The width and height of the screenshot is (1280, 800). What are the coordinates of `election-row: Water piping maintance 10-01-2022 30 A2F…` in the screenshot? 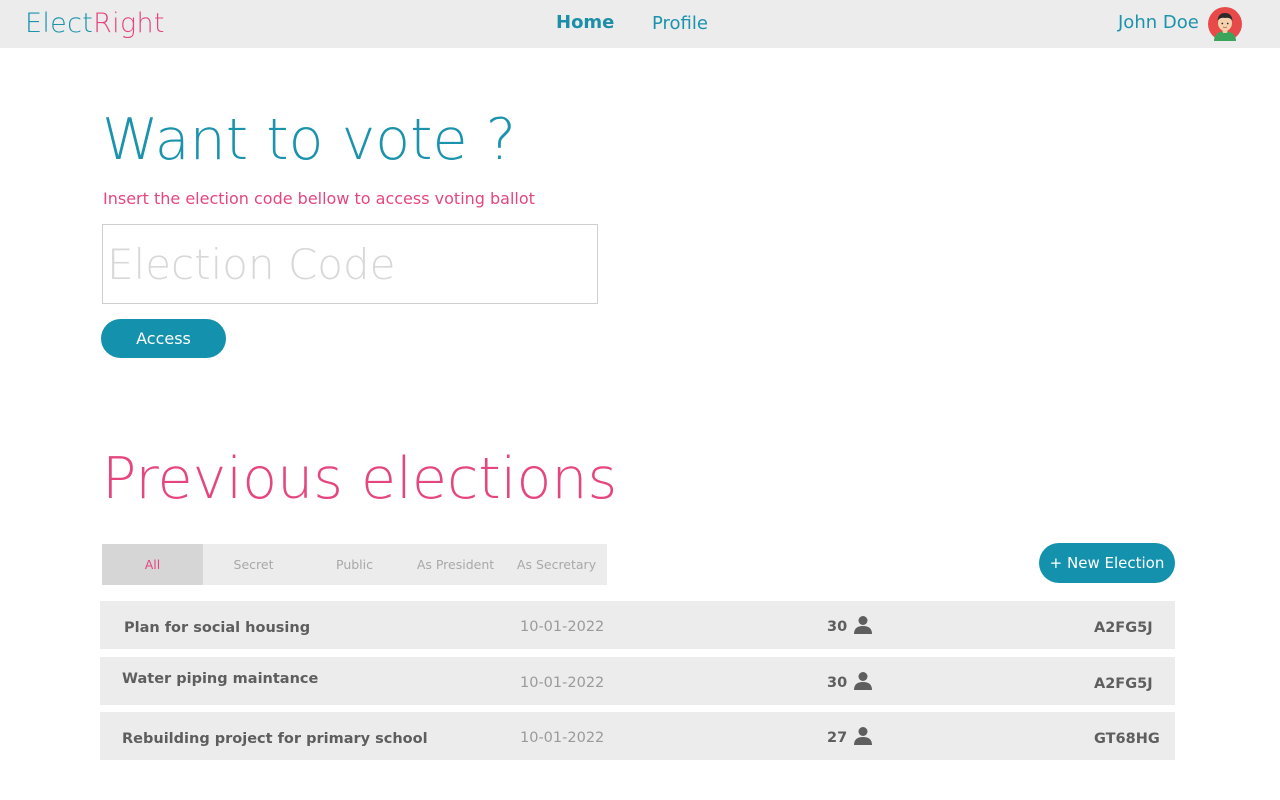 It's located at (637, 681).